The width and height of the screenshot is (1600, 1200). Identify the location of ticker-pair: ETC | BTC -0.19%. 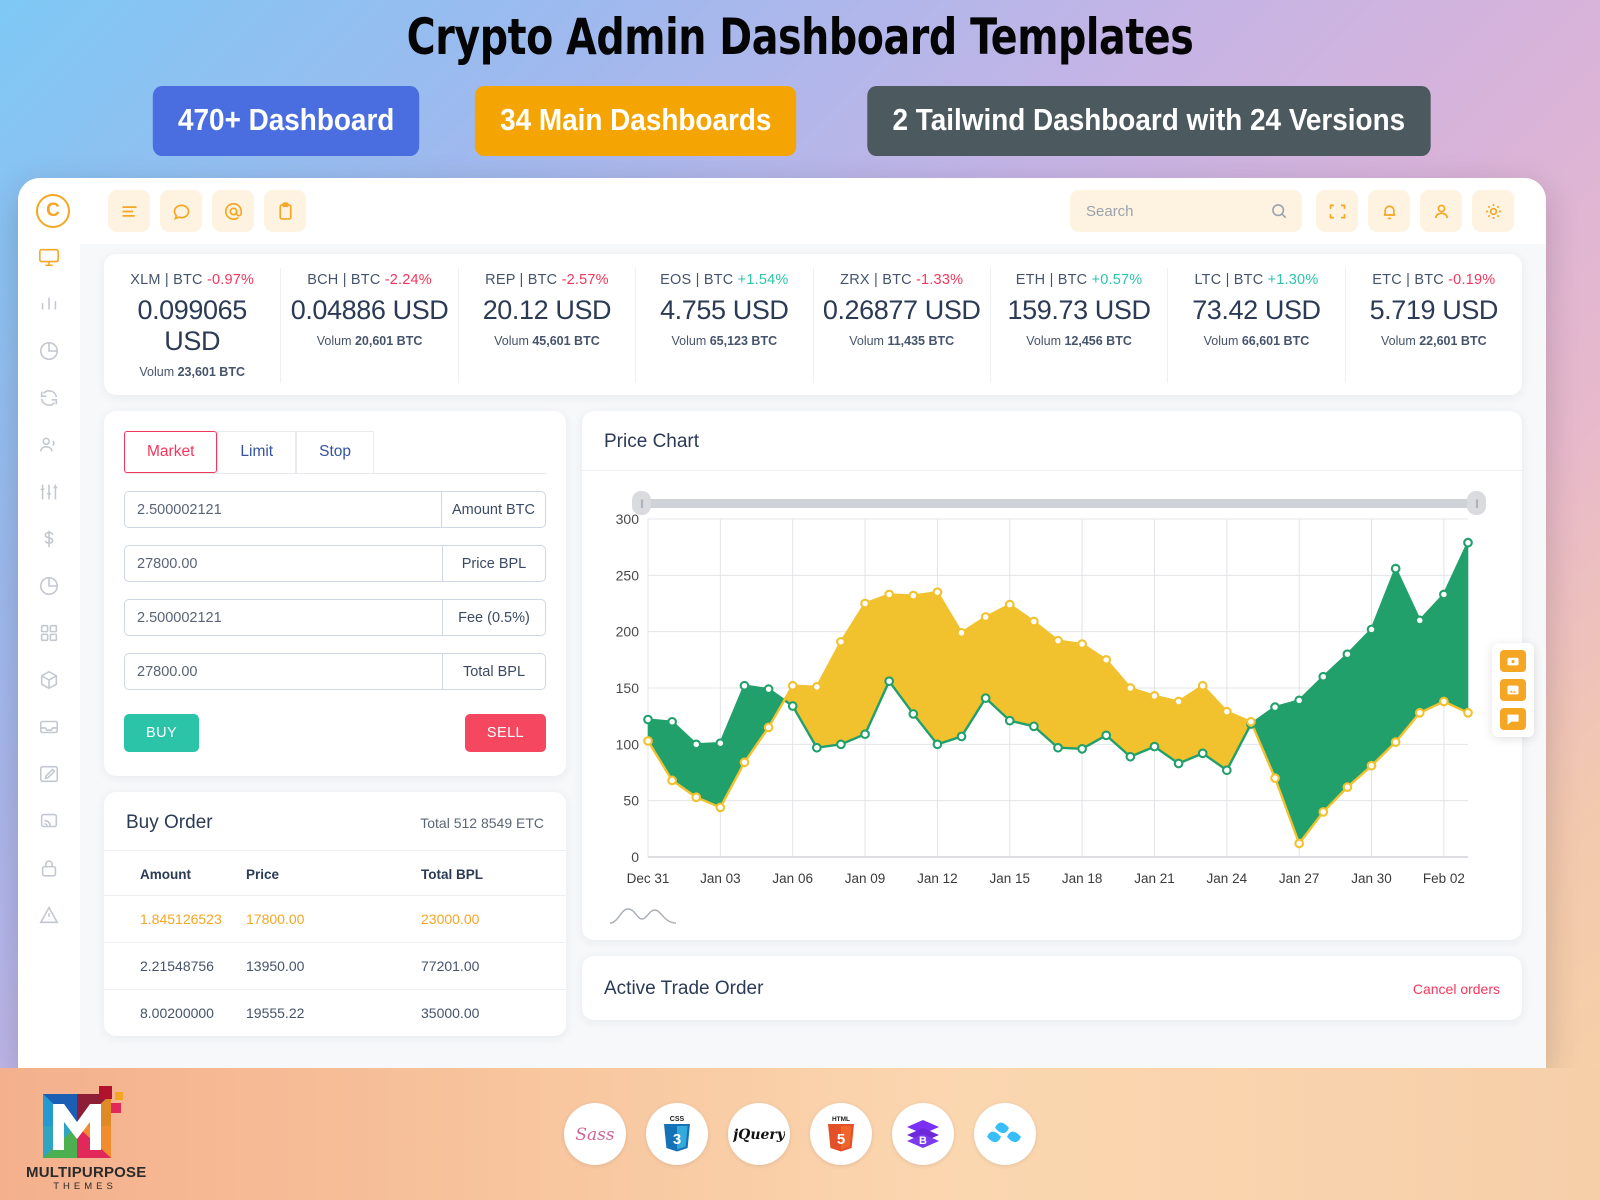
(1434, 280).